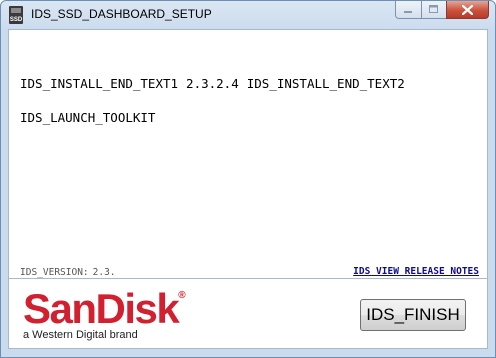  I want to click on install-end-text2: IDS_INSTALL_END_TEXT2, so click(325, 83).